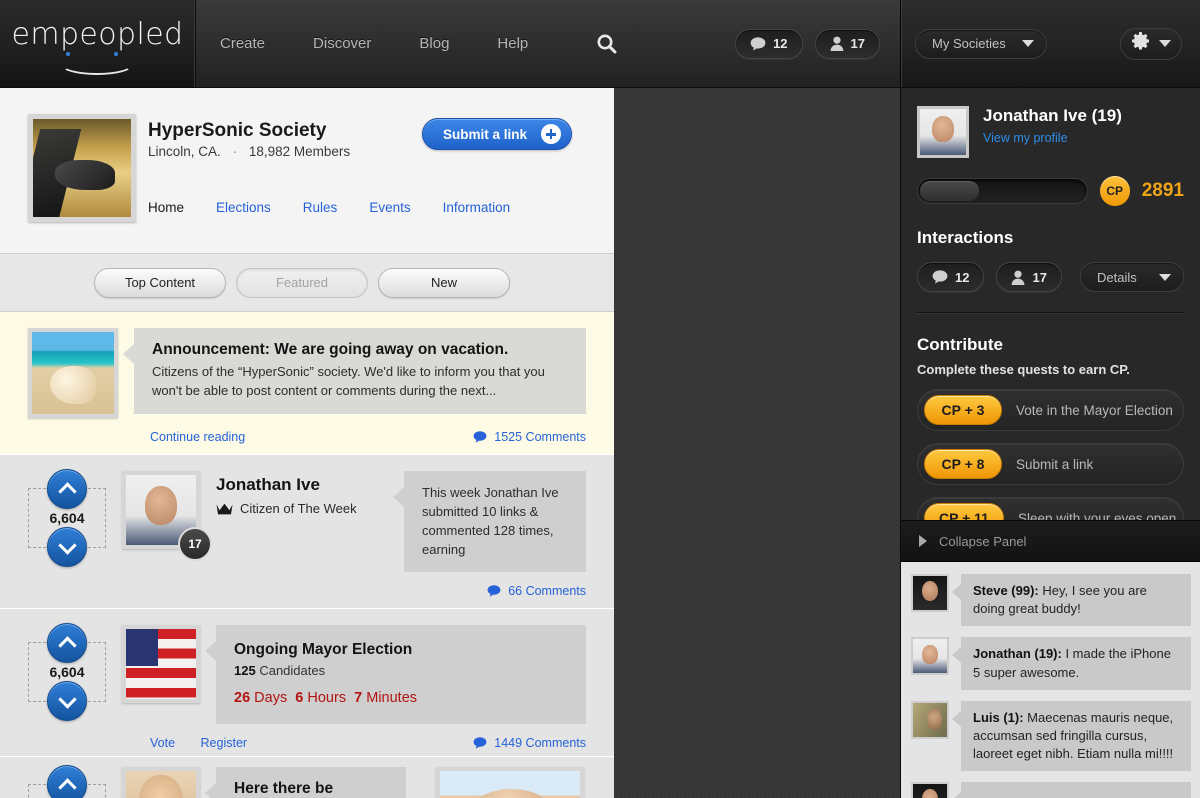 This screenshot has height=798, width=1200. I want to click on citizen-role: Citizen of The Week, so click(302, 508).